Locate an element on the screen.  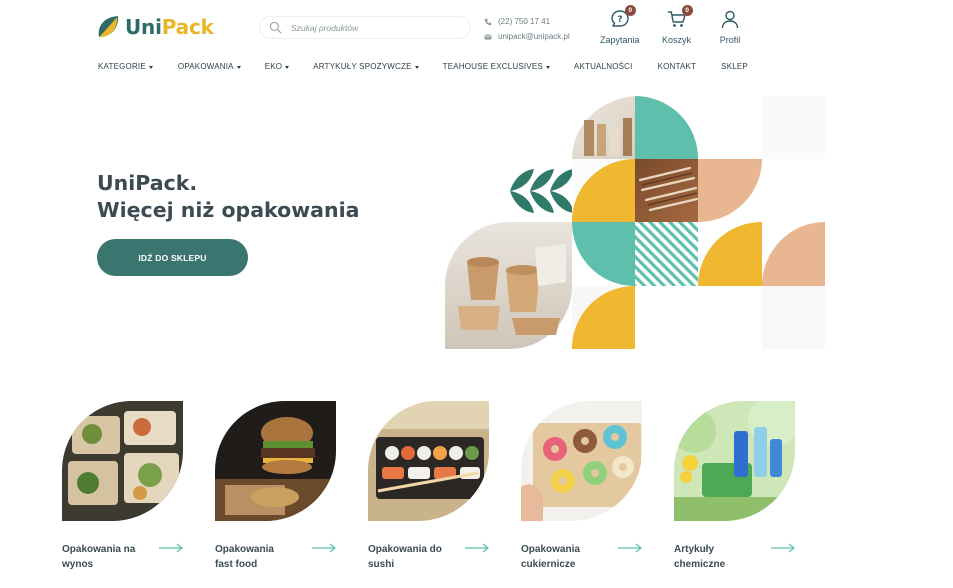
category-image-chemicals is located at coordinates (734, 461).